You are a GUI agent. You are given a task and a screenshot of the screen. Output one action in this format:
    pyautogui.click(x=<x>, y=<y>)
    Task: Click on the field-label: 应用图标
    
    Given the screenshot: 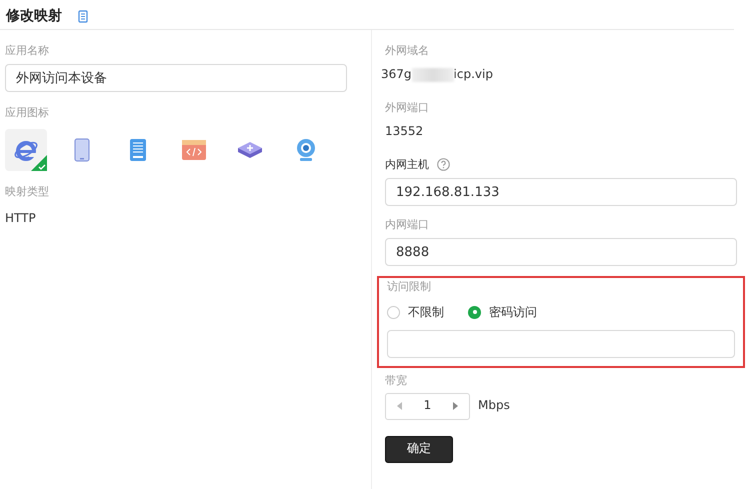 What is the action you would take?
    pyautogui.click(x=27, y=113)
    